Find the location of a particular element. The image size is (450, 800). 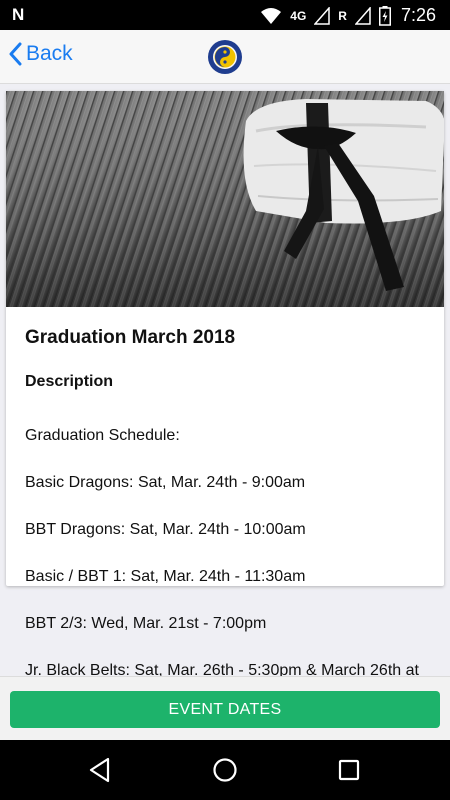

status-icons: 4G R 7:26 is located at coordinates (348, 15).